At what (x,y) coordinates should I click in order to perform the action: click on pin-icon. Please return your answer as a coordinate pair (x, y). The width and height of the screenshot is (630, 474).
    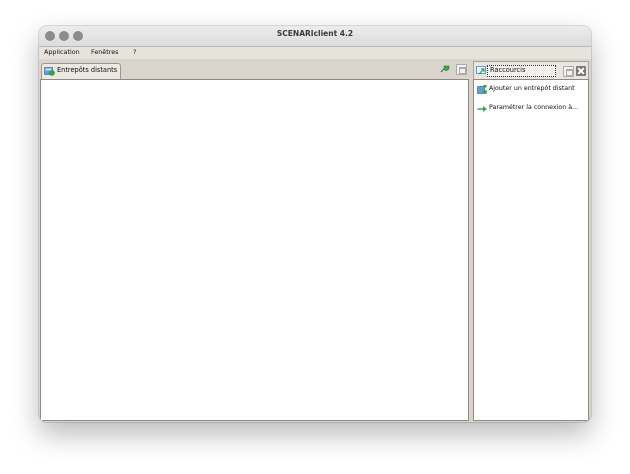
    Looking at the image, I should click on (445, 69).